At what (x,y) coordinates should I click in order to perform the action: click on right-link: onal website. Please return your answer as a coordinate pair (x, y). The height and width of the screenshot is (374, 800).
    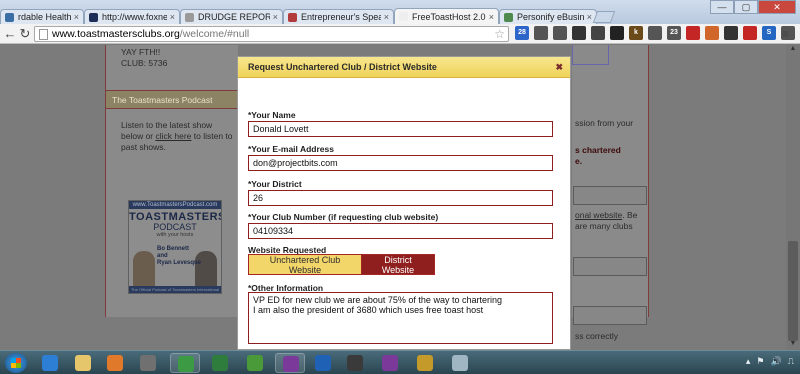
    Looking at the image, I should click on (598, 215).